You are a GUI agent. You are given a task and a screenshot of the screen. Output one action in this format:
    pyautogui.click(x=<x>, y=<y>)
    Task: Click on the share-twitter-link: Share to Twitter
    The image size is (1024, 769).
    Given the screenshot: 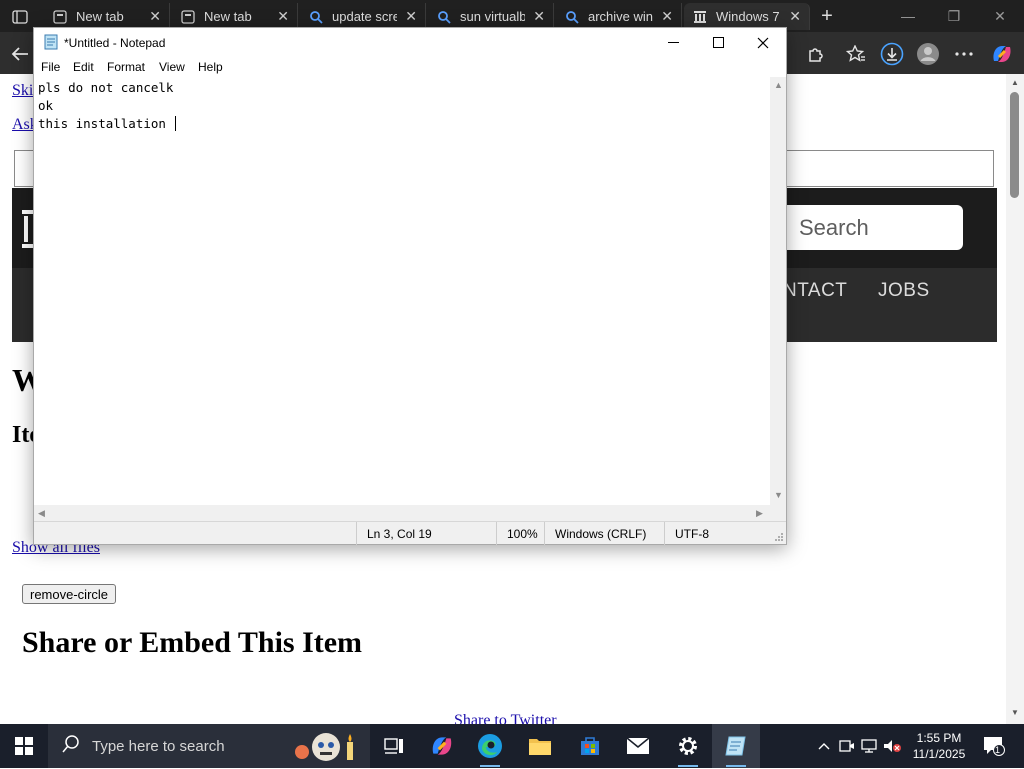 What is the action you would take?
    pyautogui.click(x=505, y=718)
    